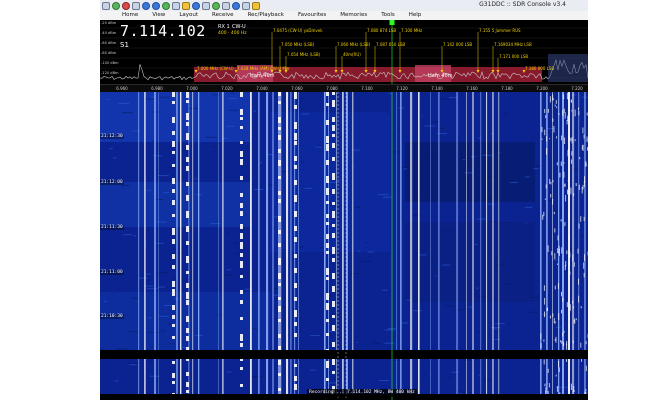 The image size is (661, 400). What do you see at coordinates (415, 15) in the screenshot?
I see `menu-help: Help` at bounding box center [415, 15].